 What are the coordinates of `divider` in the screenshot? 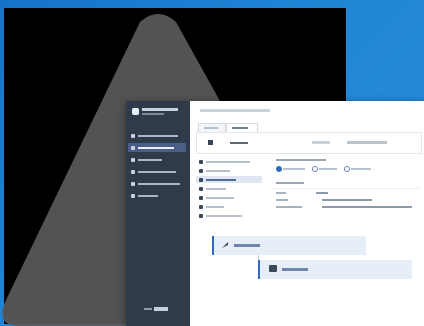 It's located at (347, 188).